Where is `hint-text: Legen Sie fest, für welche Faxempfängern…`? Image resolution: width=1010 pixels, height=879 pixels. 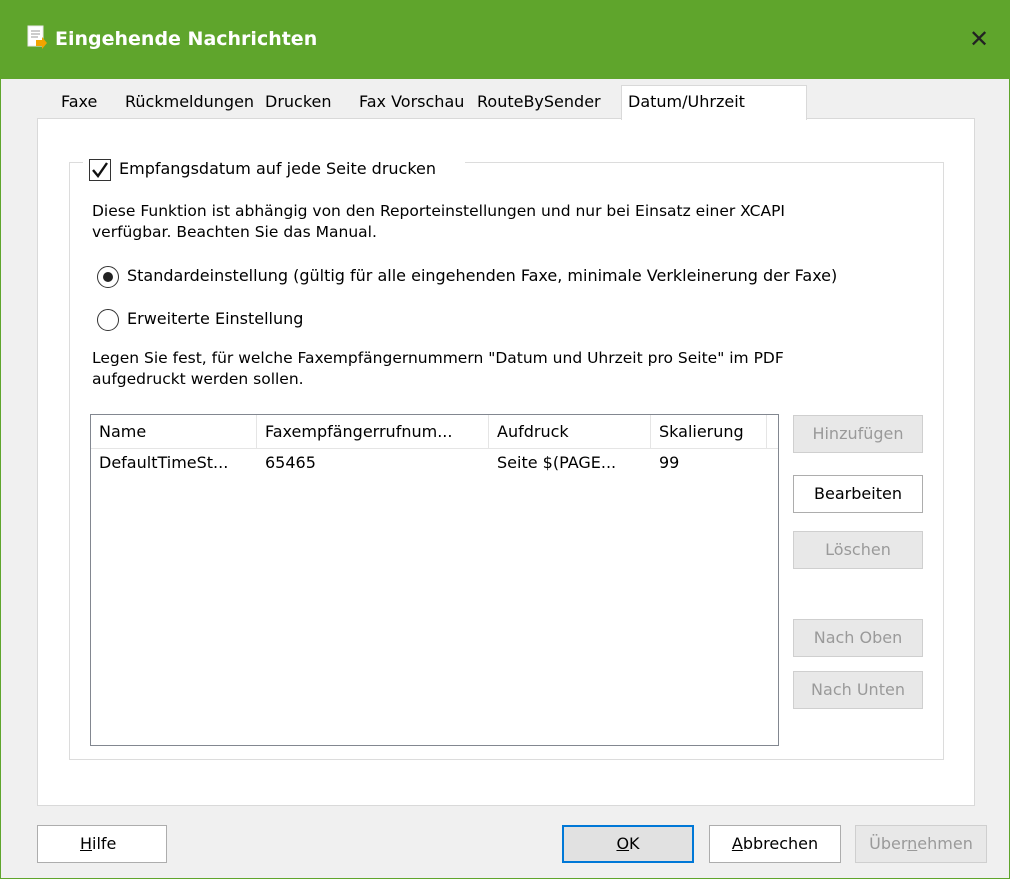
hint-text: Legen Sie fest, für welche Faxempfängern… is located at coordinates (438, 369).